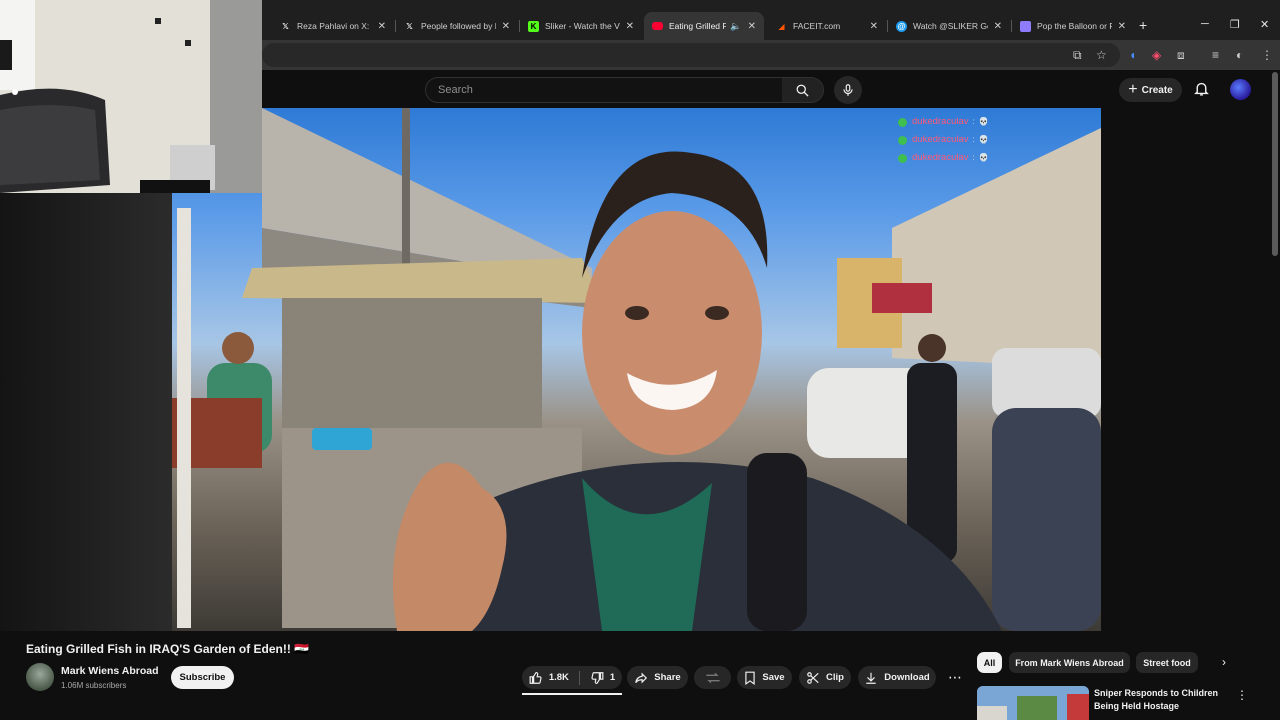  What do you see at coordinates (1215, 55) in the screenshot?
I see `media-controls-icon: ≡` at bounding box center [1215, 55].